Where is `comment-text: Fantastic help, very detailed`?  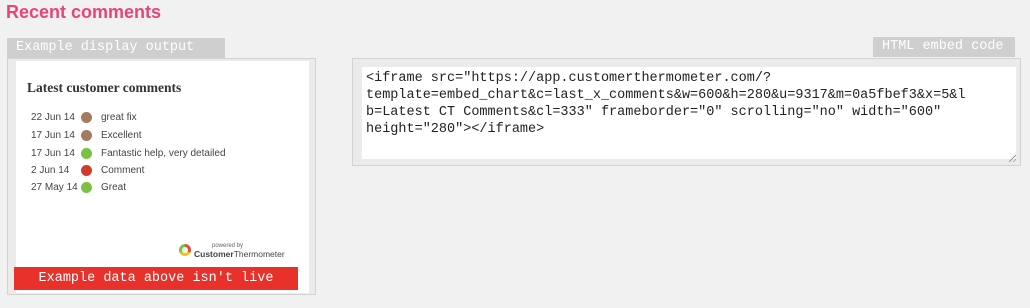
comment-text: Fantastic help, very detailed is located at coordinates (163, 153).